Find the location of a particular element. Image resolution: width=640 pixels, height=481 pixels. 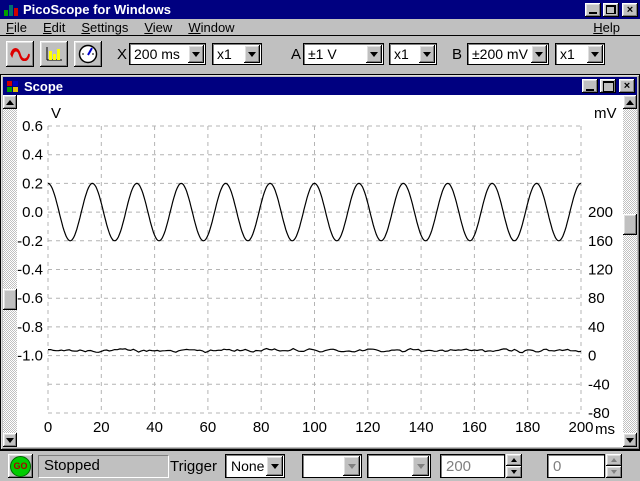

svg-text: -0.2 is located at coordinates (30, 241).